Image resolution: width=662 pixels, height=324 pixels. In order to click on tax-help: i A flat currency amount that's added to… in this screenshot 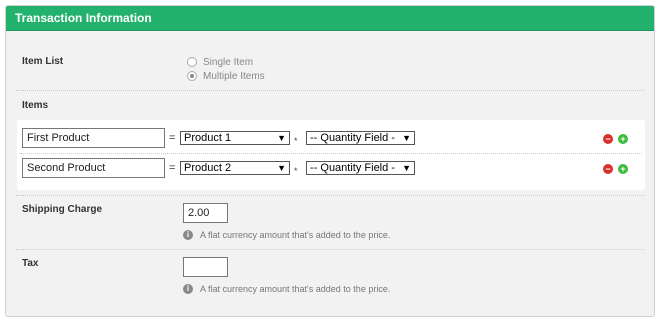, I will do `click(286, 289)`.